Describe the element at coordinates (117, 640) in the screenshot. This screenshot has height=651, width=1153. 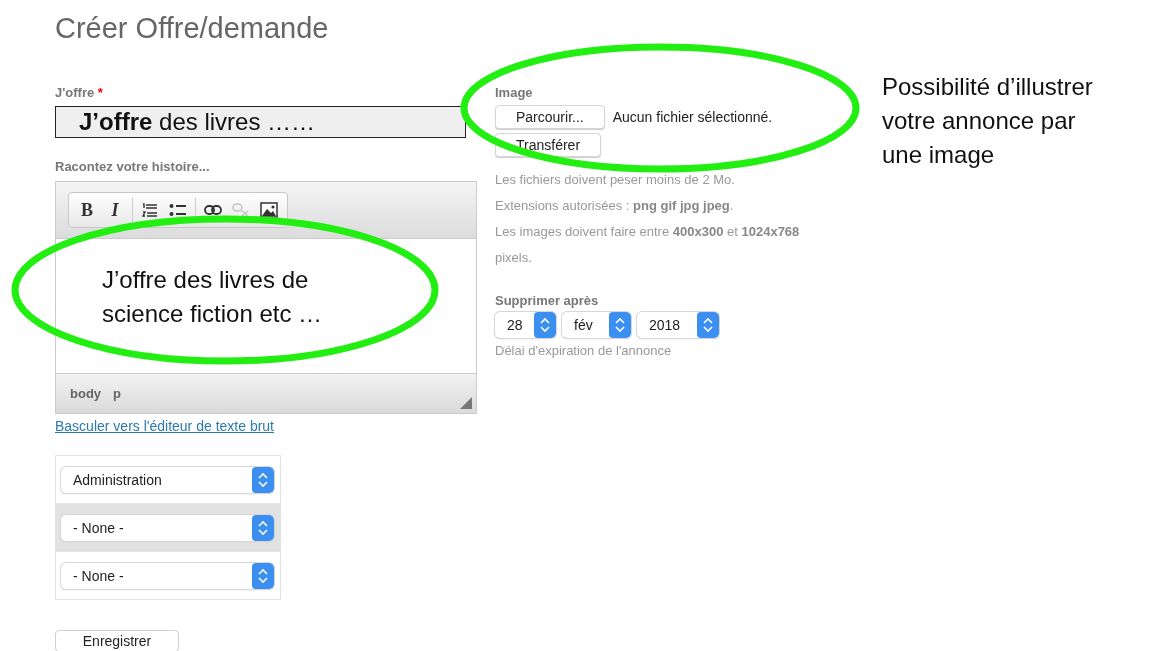
I see `save-button: Enregistrer` at that location.